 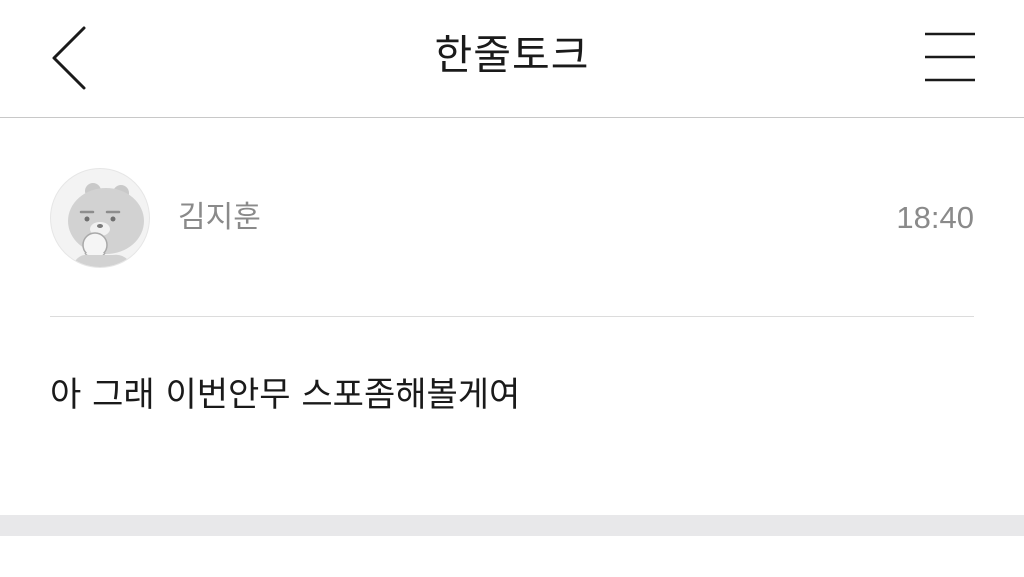 What do you see at coordinates (285, 395) in the screenshot?
I see `message-text: 아 그래 이번안무 스포좀해볼게여` at bounding box center [285, 395].